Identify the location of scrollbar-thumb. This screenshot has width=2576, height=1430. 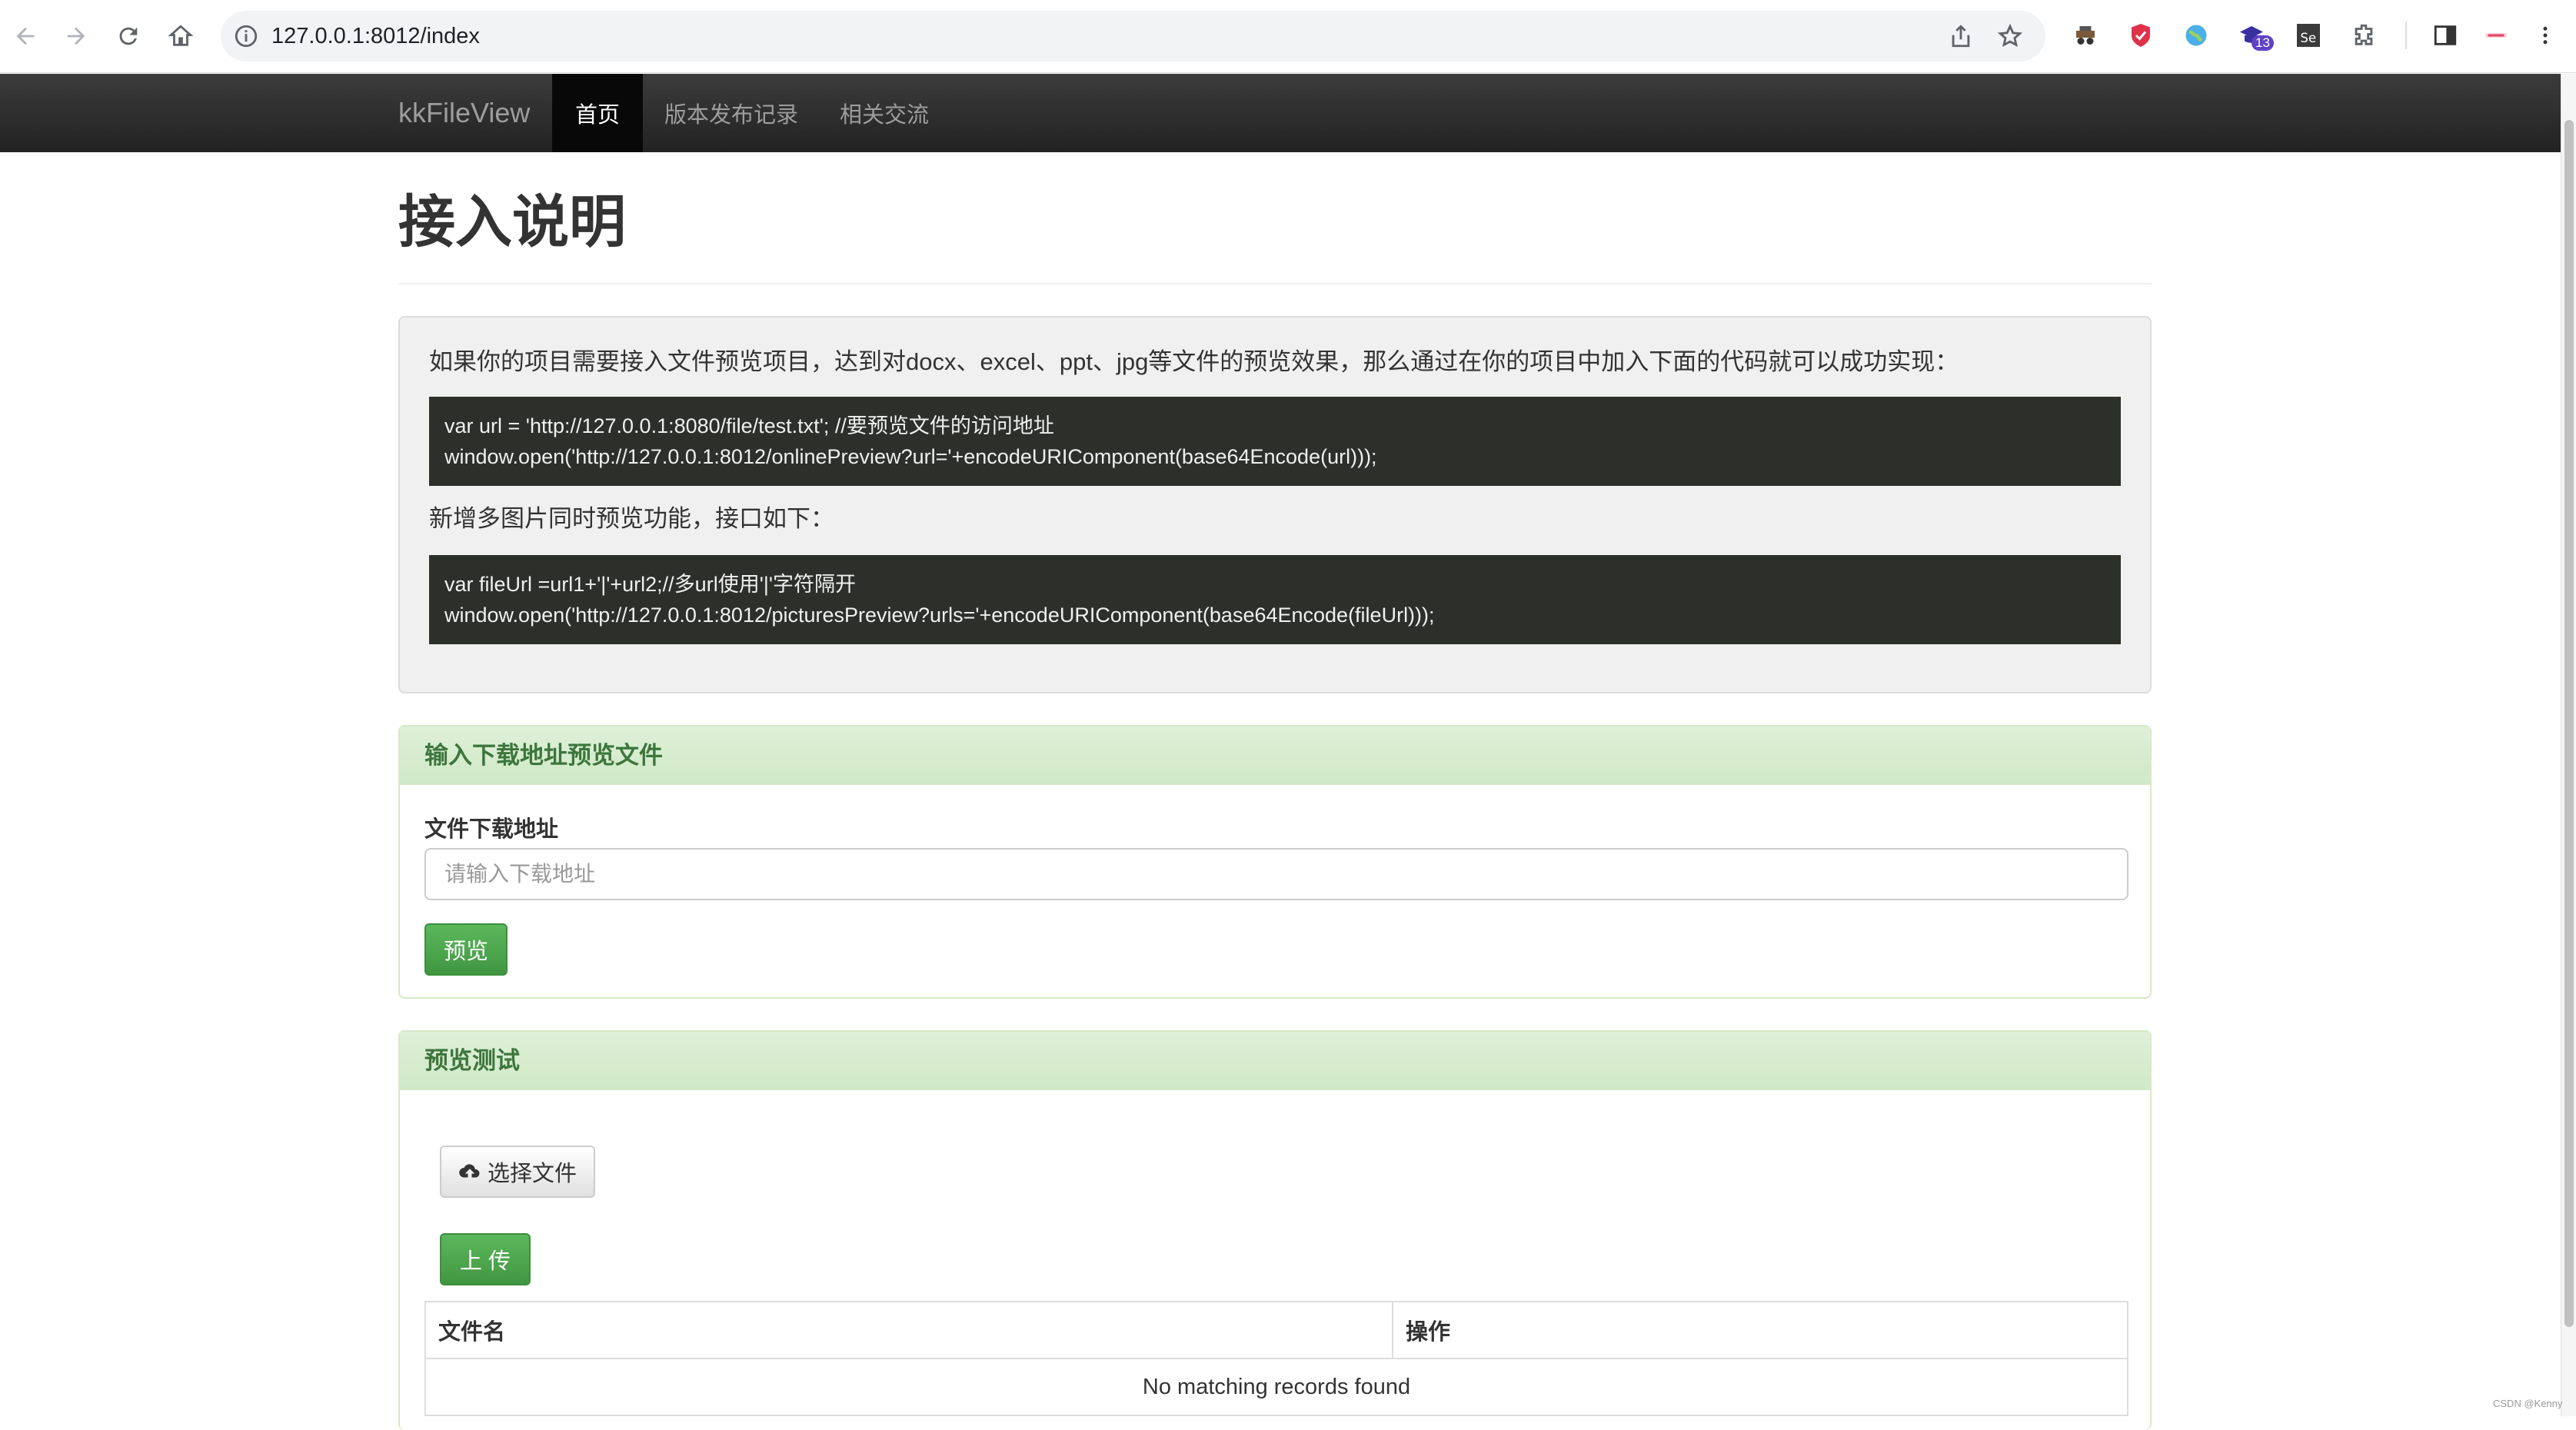
(2569, 723).